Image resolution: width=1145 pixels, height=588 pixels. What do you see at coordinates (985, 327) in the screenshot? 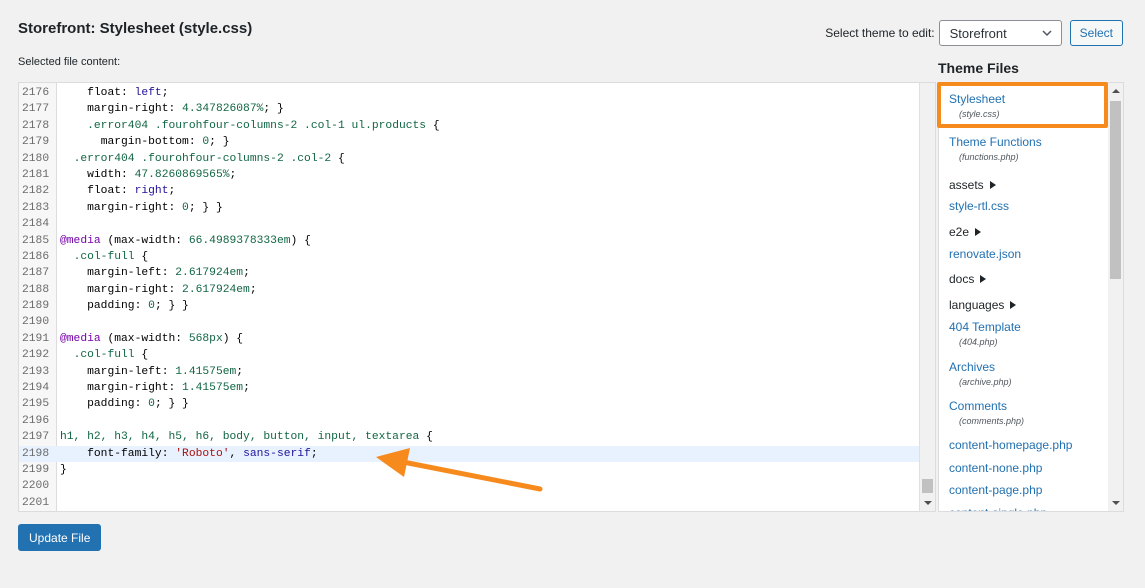
I see `theme-file-link: 404 Template` at bounding box center [985, 327].